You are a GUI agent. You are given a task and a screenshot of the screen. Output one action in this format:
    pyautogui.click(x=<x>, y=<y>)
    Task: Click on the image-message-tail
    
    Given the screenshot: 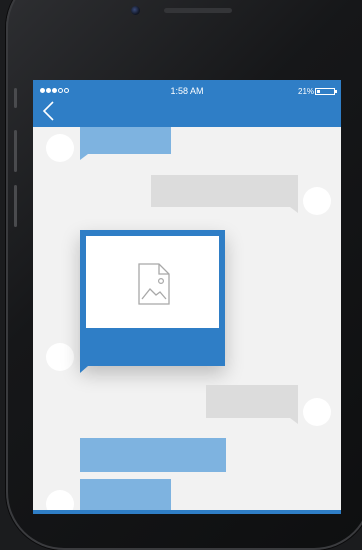 What is the action you would take?
    pyautogui.click(x=84, y=369)
    